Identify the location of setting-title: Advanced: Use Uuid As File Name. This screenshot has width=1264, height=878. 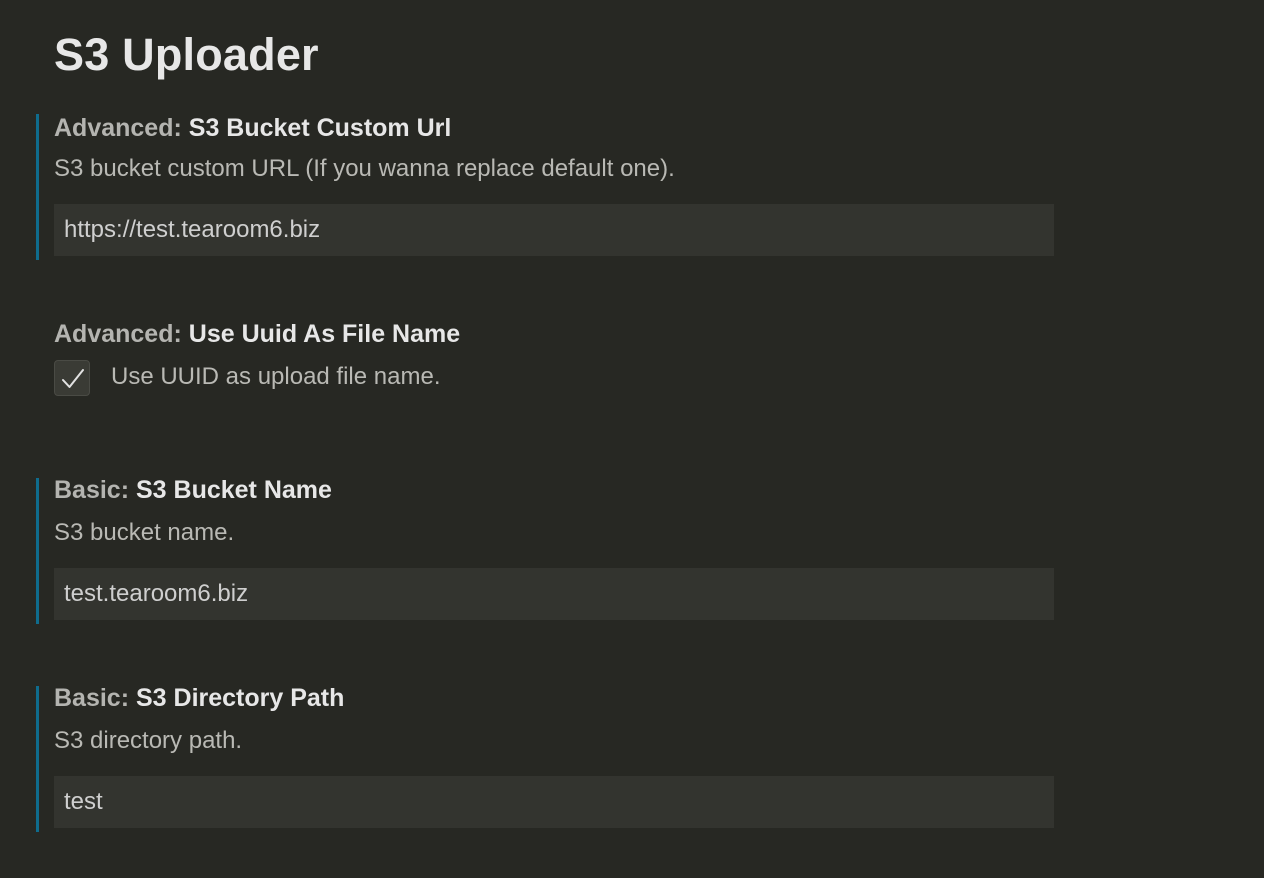
(257, 334).